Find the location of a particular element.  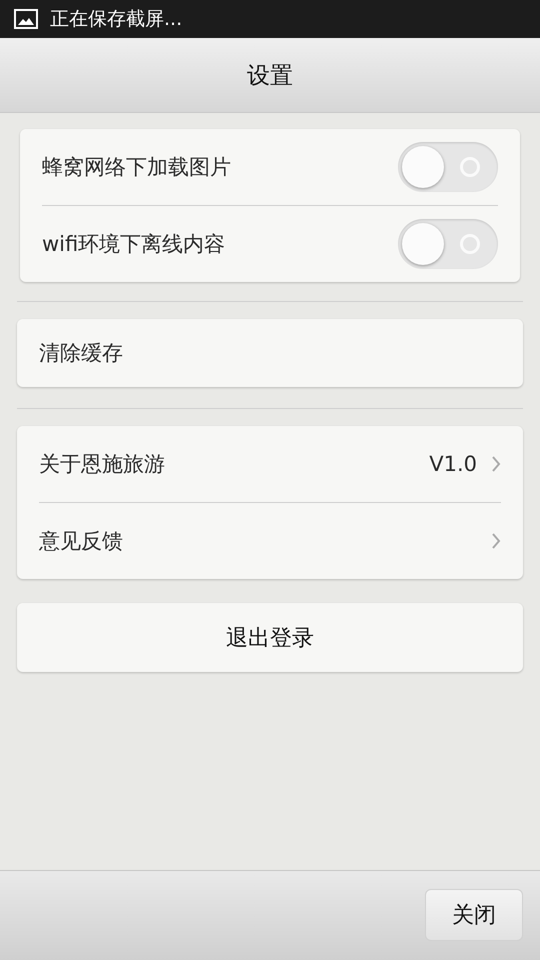

page-title: 设置 is located at coordinates (270, 76).